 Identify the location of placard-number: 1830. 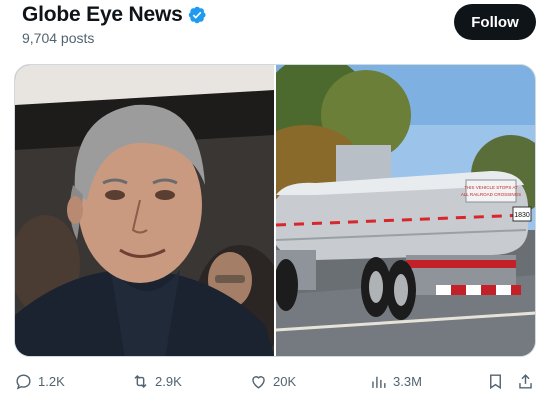
(522, 215).